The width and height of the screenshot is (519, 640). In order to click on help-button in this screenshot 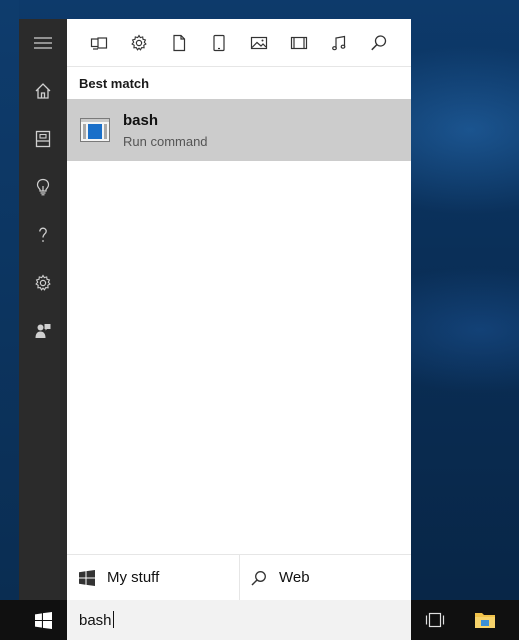, I will do `click(43, 235)`.